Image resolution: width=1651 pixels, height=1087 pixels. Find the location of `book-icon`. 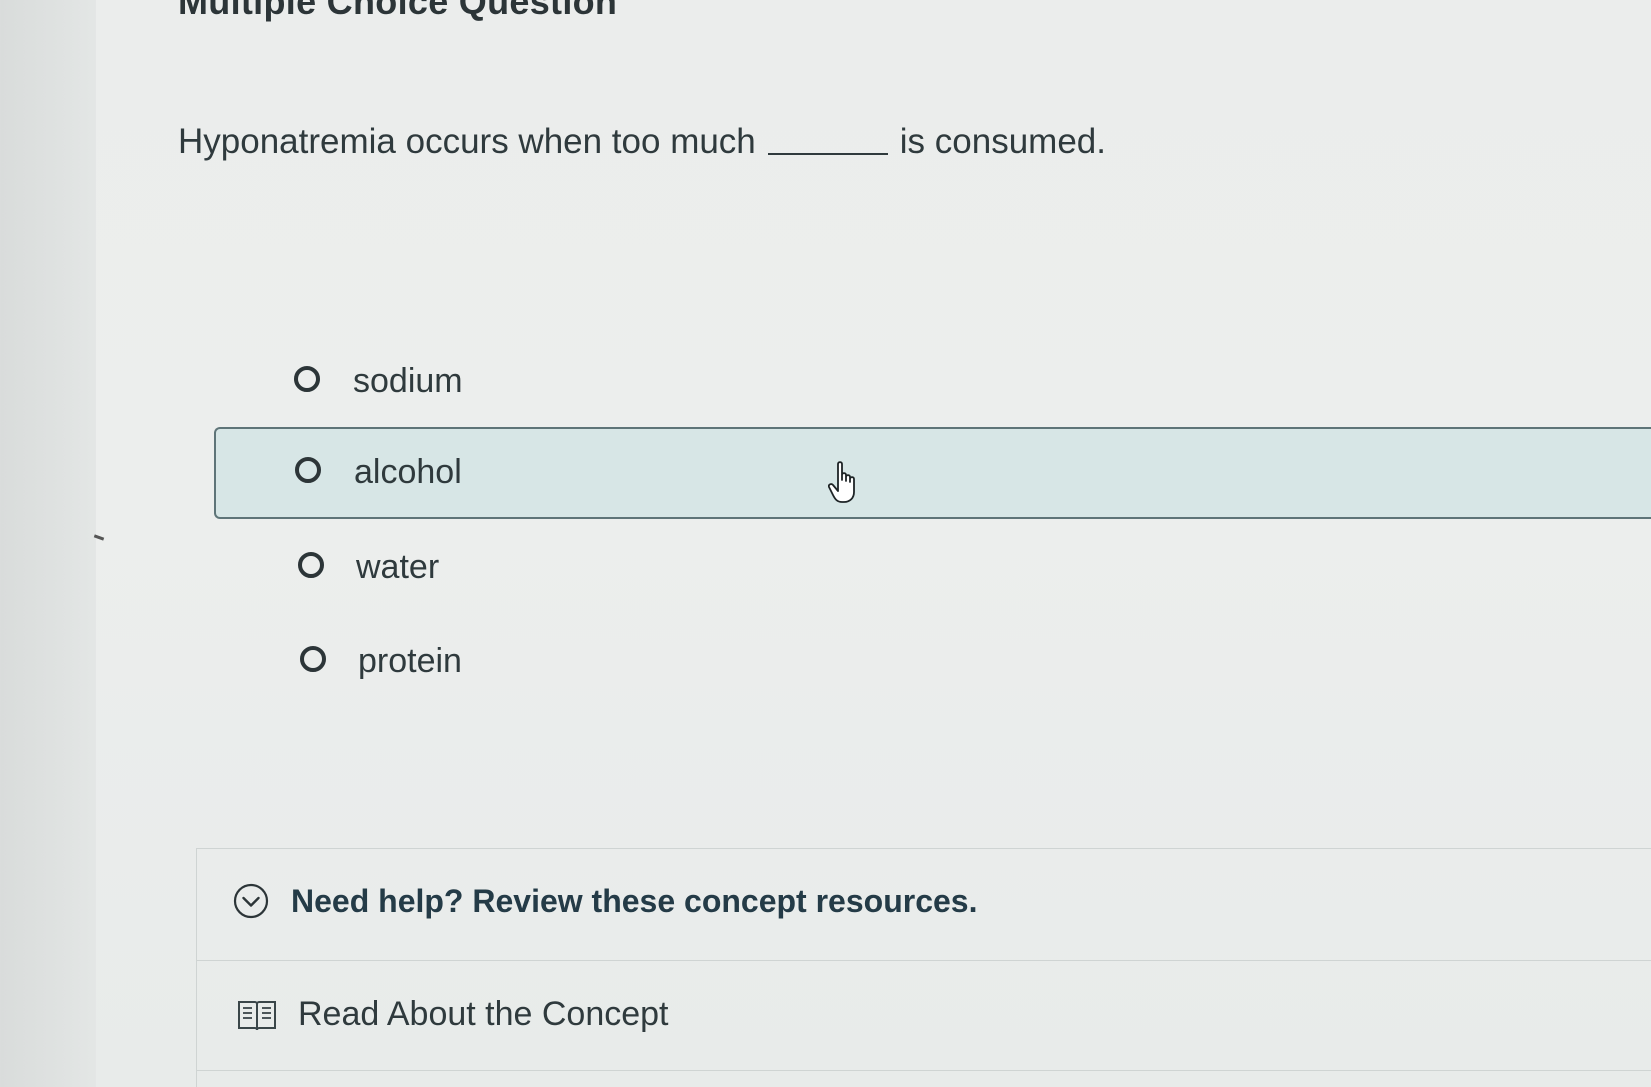

book-icon is located at coordinates (257, 1016).